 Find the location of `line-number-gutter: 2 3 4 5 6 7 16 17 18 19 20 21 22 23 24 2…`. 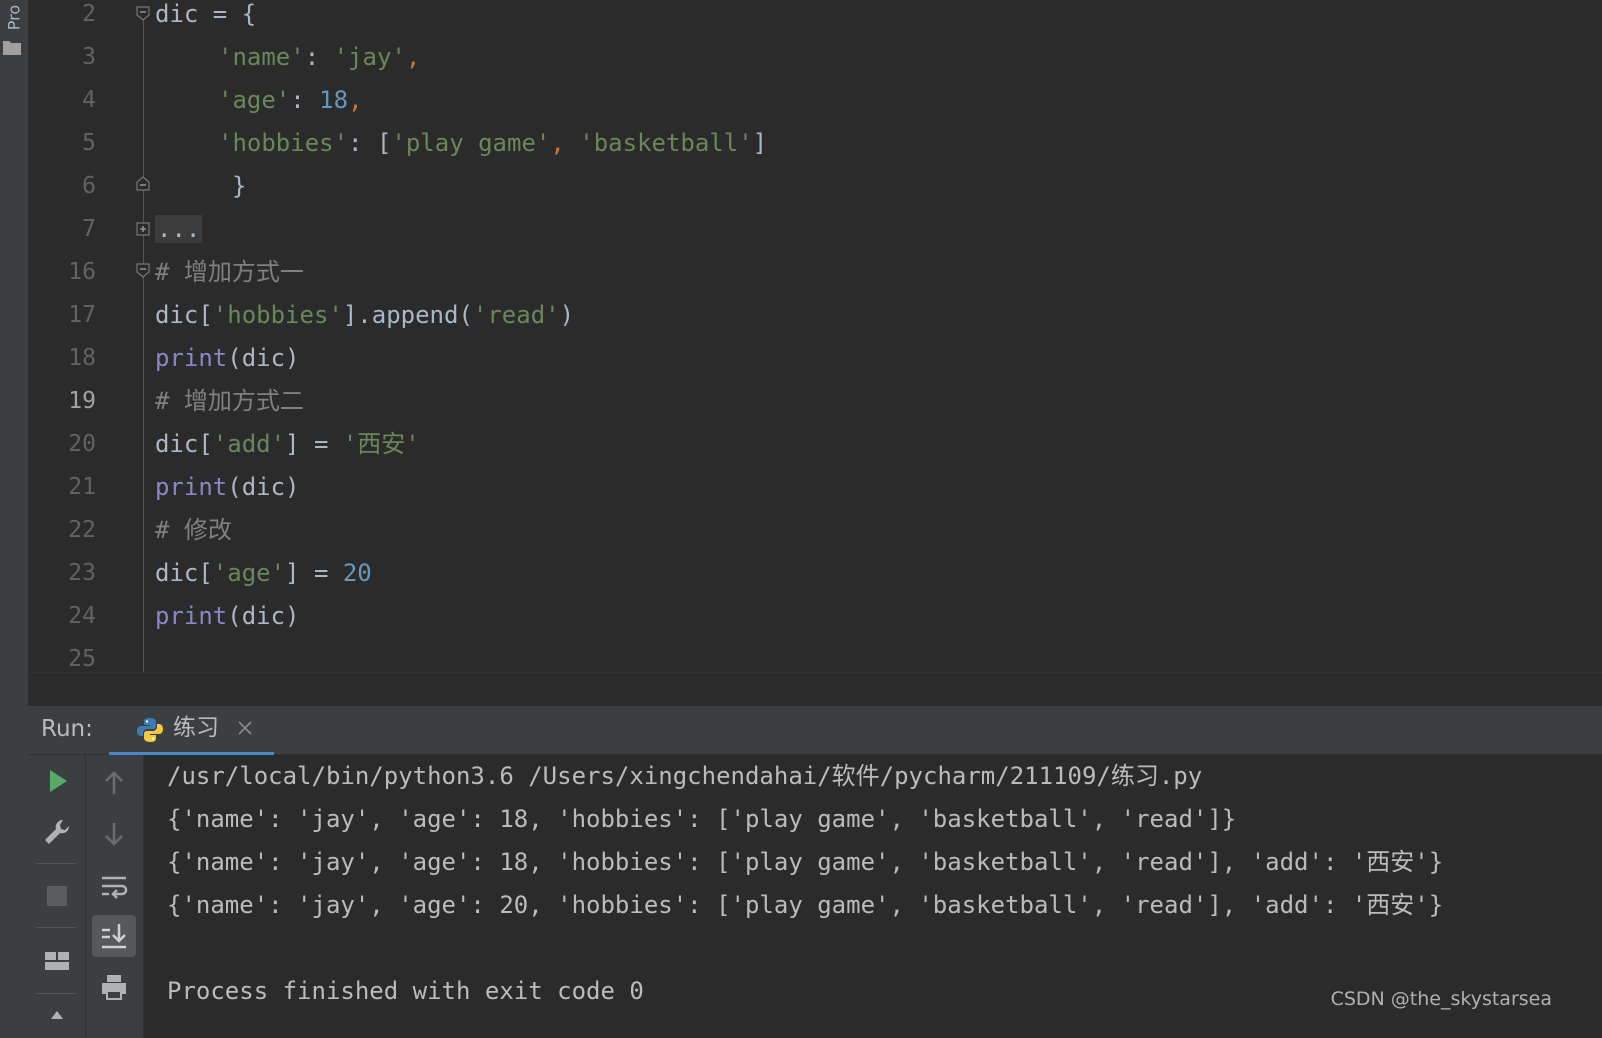

line-number-gutter: 2 3 4 5 6 7 16 17 18 19 20 21 22 23 24 2… is located at coordinates (83, 336).